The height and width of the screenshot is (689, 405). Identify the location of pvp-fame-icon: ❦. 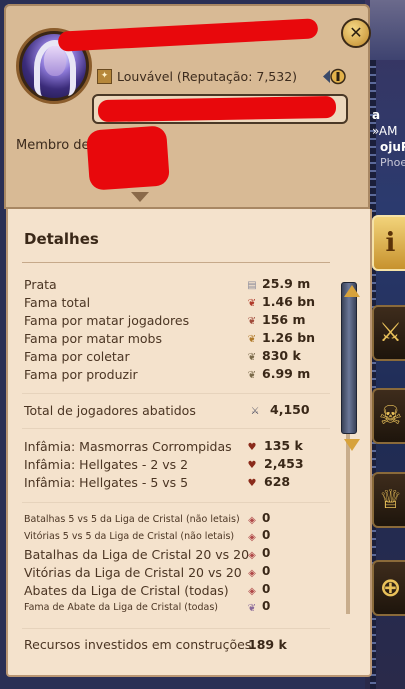
(252, 321).